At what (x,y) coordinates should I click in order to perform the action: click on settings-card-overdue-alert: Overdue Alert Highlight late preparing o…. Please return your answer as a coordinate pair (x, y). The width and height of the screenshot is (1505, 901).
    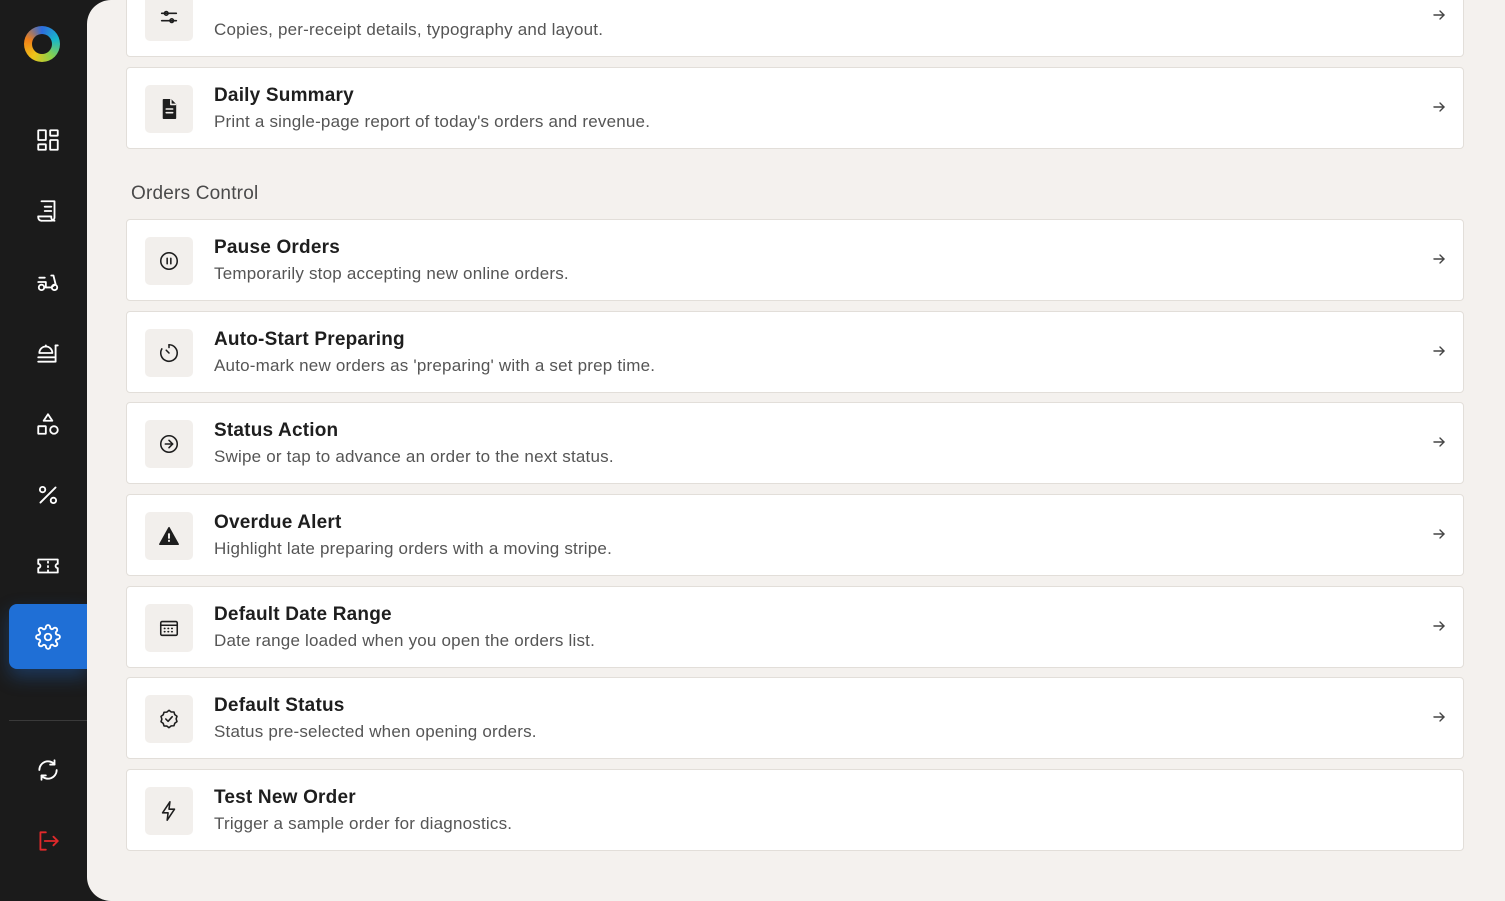
    Looking at the image, I should click on (795, 535).